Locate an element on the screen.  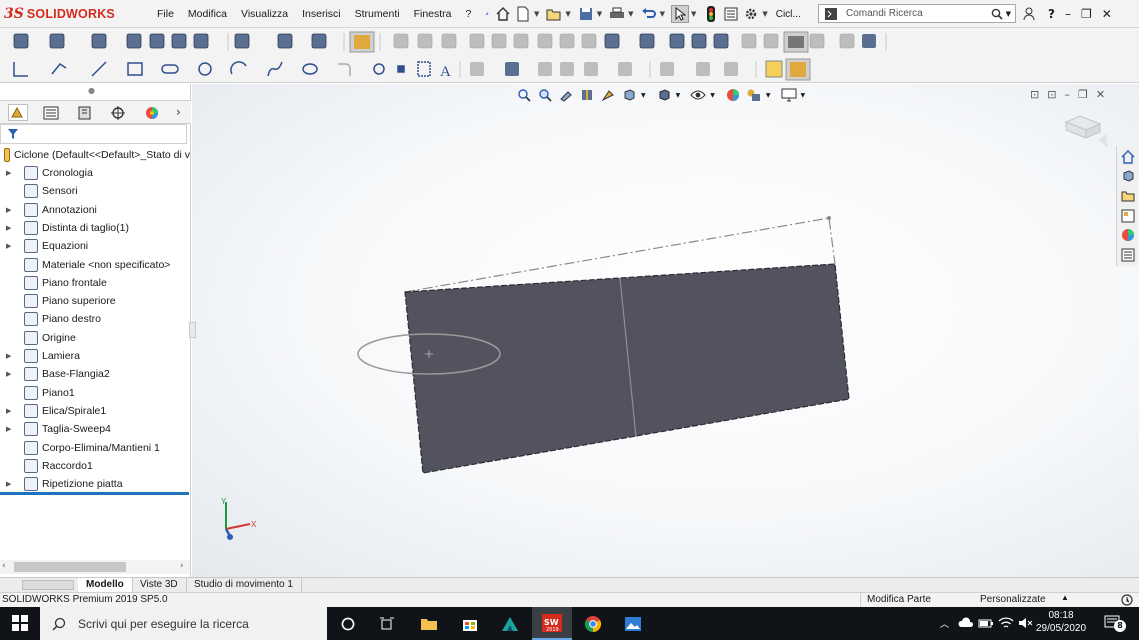
open-dropdown-icon: ▼ is located at coordinates (567, 14).